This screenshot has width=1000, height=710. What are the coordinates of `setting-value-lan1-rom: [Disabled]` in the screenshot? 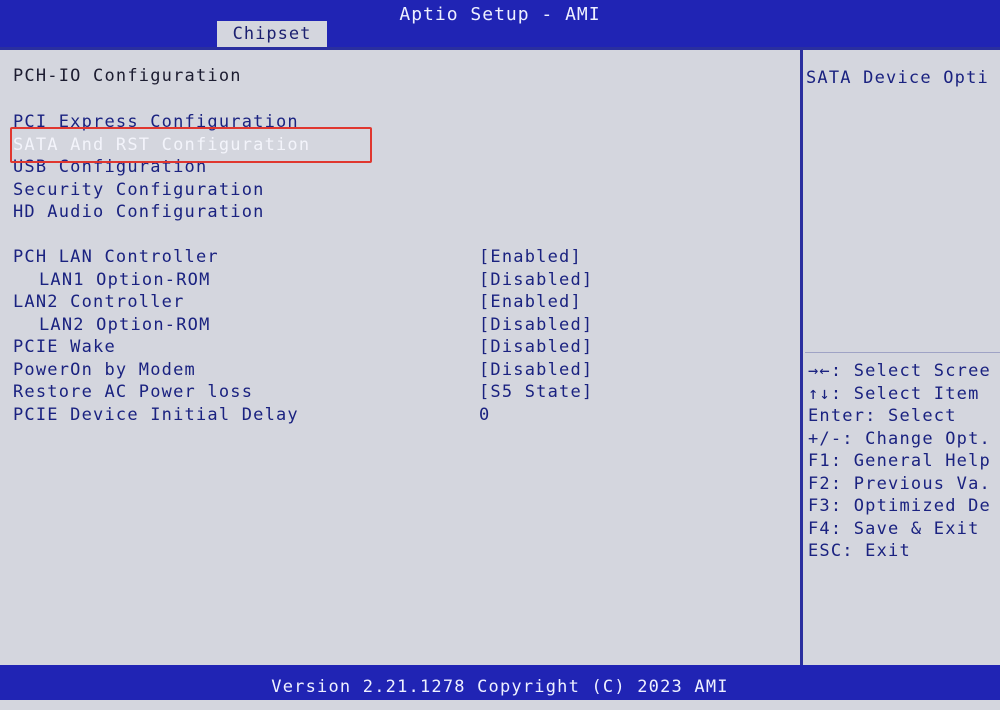 It's located at (536, 280).